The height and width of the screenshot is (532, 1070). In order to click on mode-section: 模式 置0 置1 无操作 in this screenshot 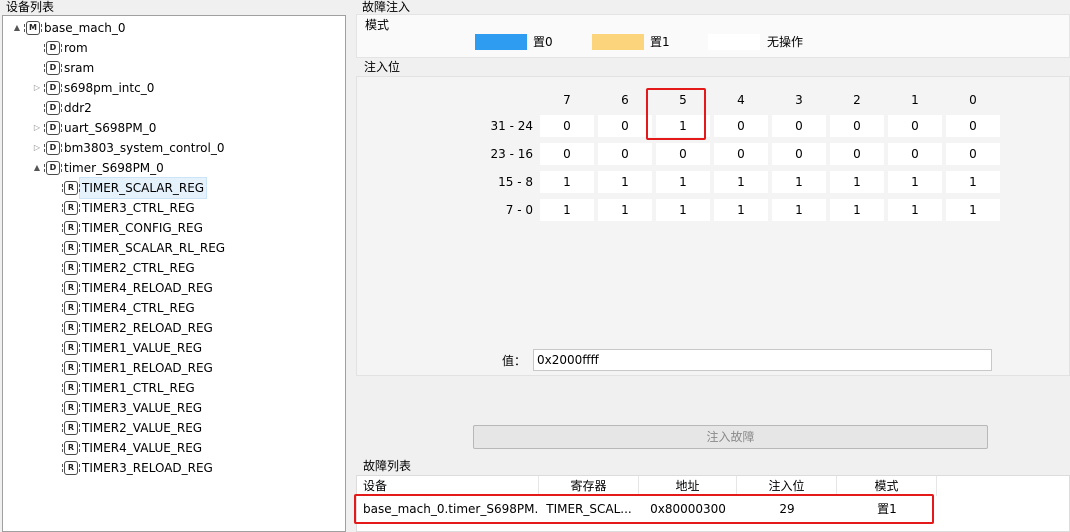, I will do `click(713, 36)`.